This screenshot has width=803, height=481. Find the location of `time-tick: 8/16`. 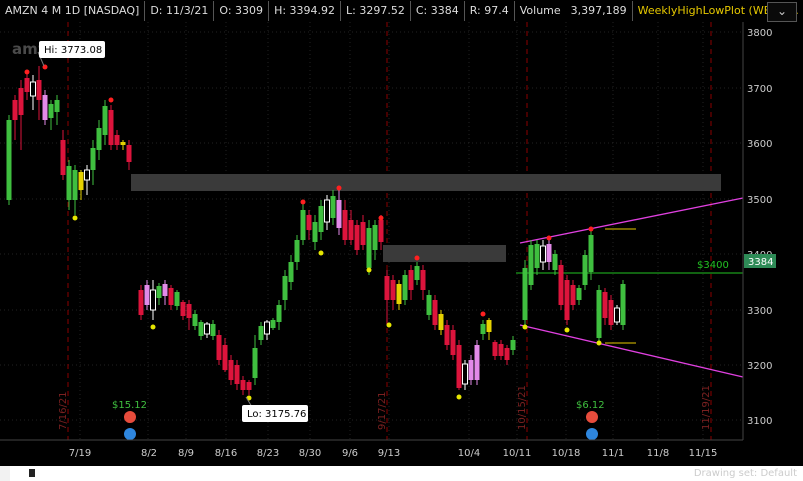

time-tick: 8/16 is located at coordinates (226, 453).